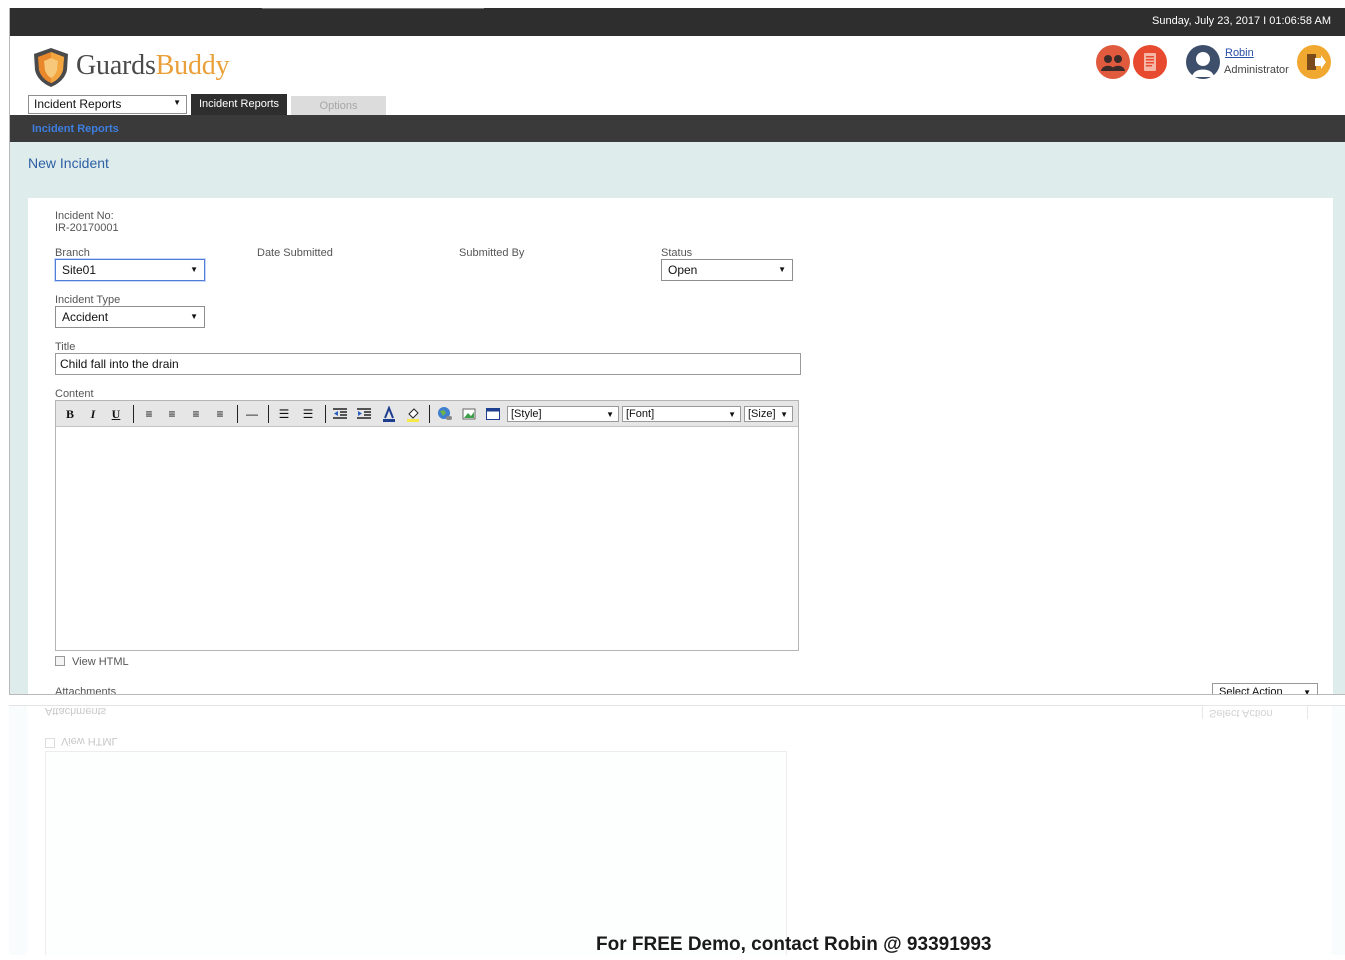 The width and height of the screenshot is (1345, 960). What do you see at coordinates (93, 414) in the screenshot?
I see `italic-icon: I` at bounding box center [93, 414].